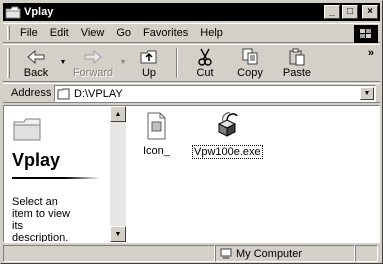 Image resolution: width=383 pixels, height=264 pixels. I want to click on windows-logo-icon, so click(366, 34).